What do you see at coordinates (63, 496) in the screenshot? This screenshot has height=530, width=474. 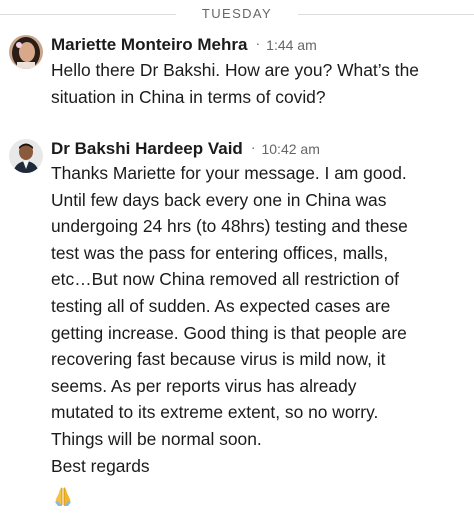 I see `folded-hands-emoji` at bounding box center [63, 496].